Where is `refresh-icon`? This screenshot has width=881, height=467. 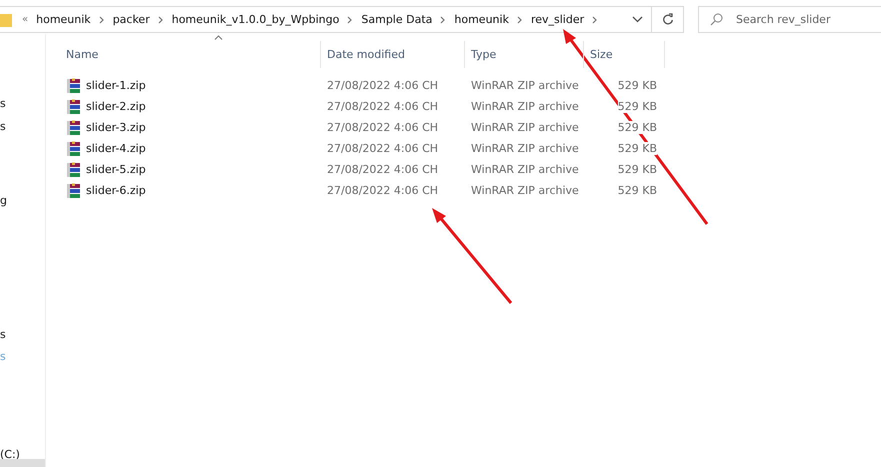
refresh-icon is located at coordinates (668, 19).